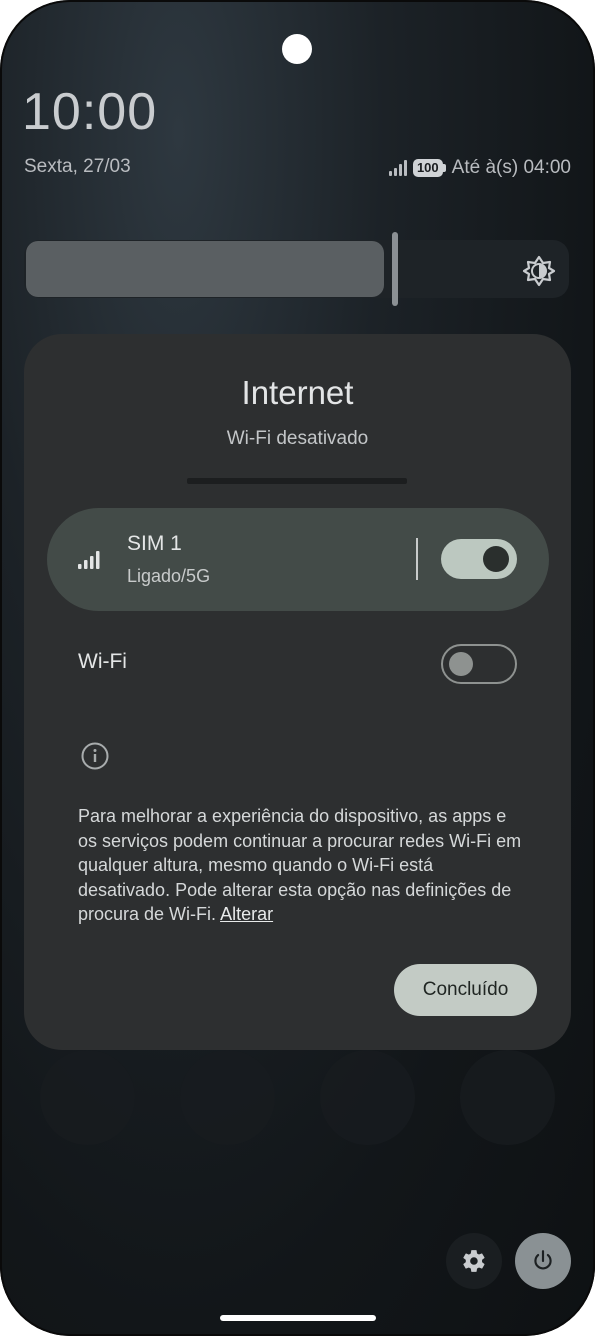 This screenshot has height=1336, width=595. I want to click on wifi-toggle-knob, so click(461, 664).